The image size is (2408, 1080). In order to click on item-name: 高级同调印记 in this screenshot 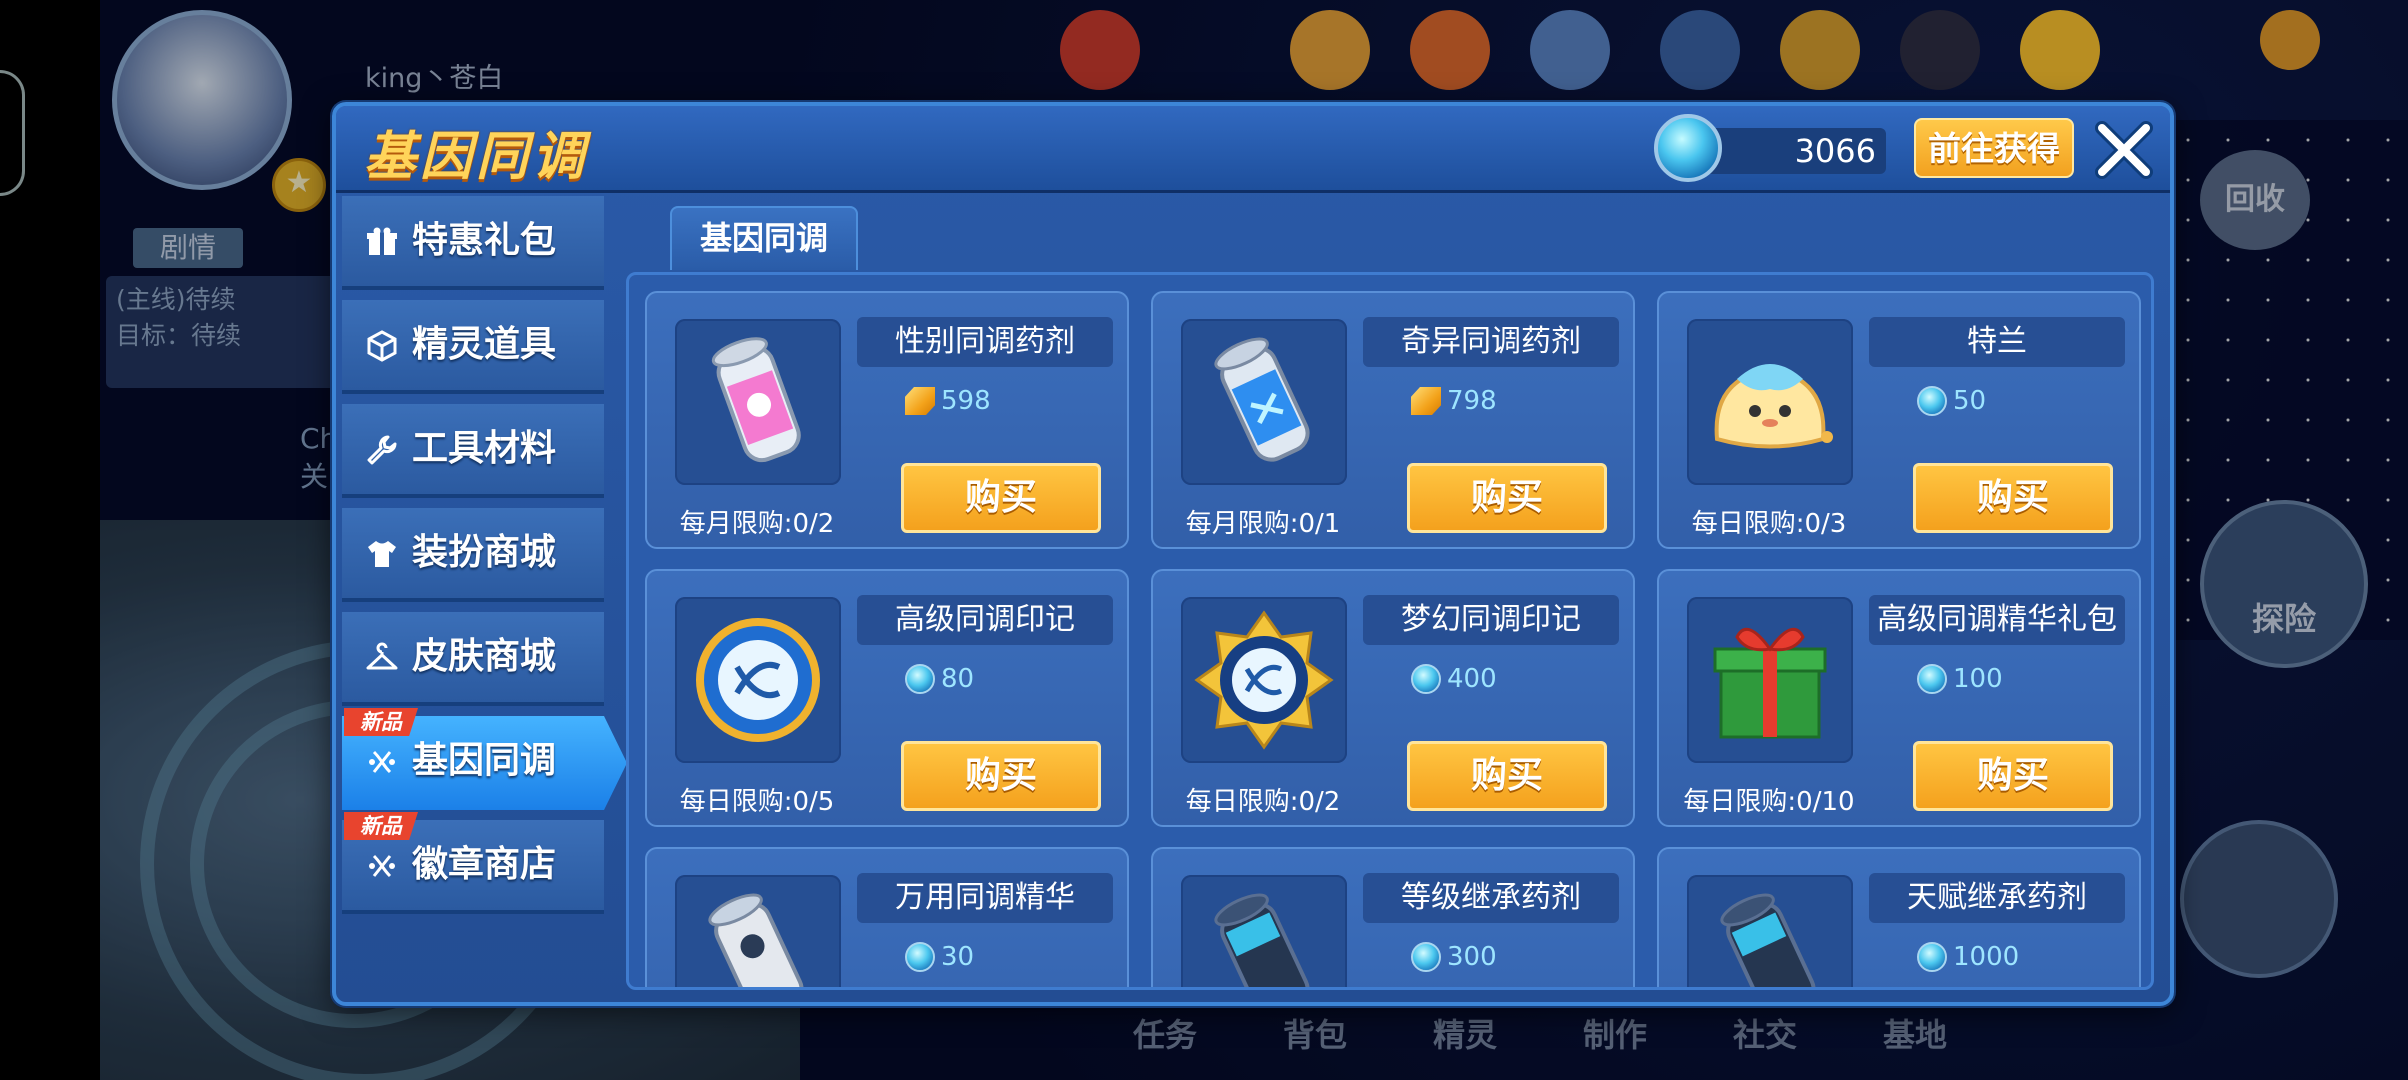, I will do `click(985, 620)`.